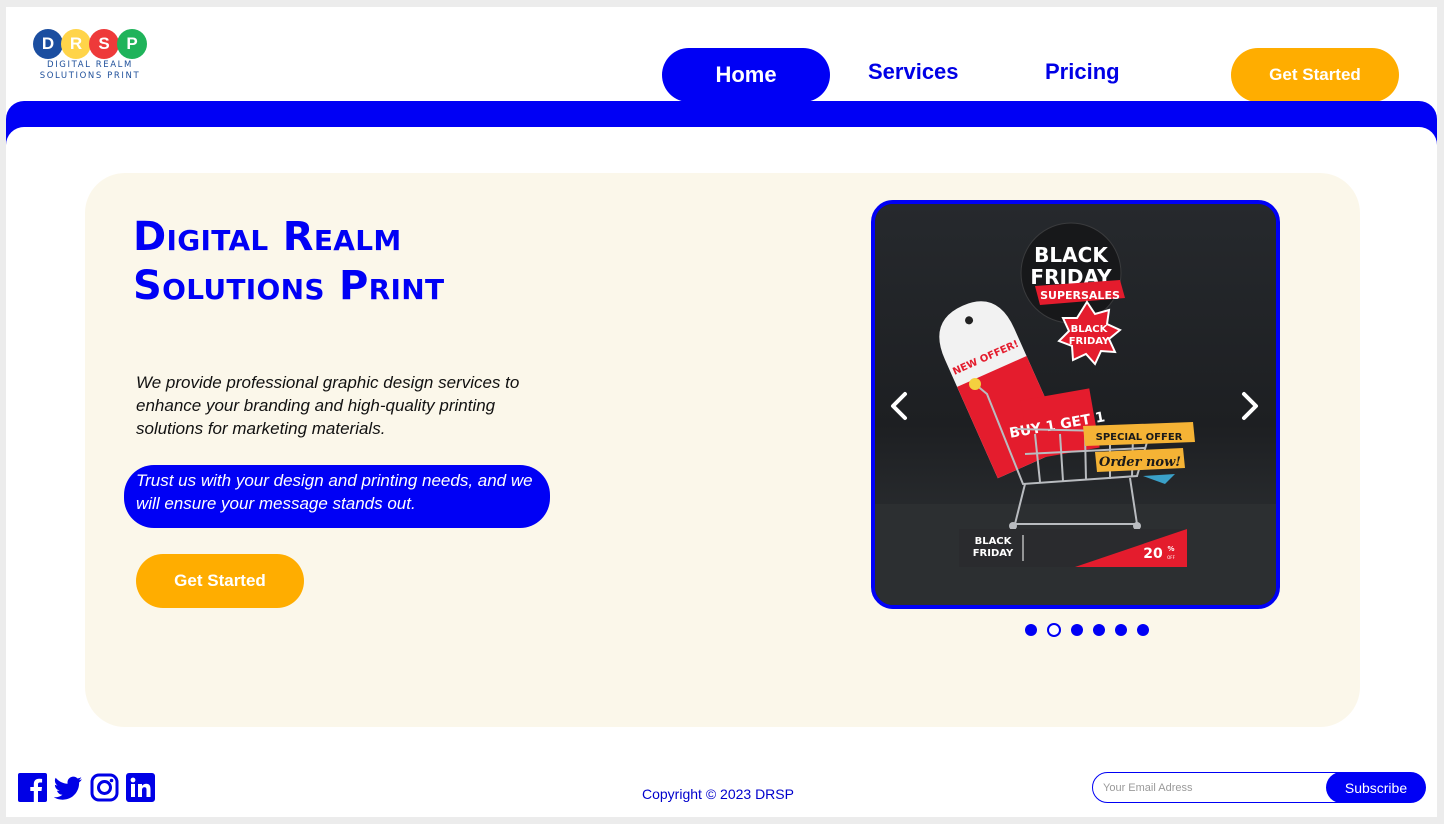 The width and height of the screenshot is (1444, 824). What do you see at coordinates (289, 286) in the screenshot?
I see `hero-title-line-2: Solutions Print` at bounding box center [289, 286].